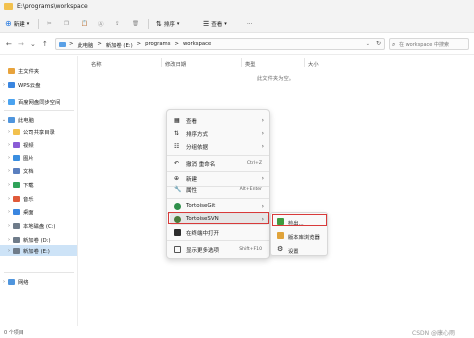 Image resolution: width=474 pixels, height=338 pixels. What do you see at coordinates (96, 64) in the screenshot?
I see `column-header-name: 名称` at bounding box center [96, 64].